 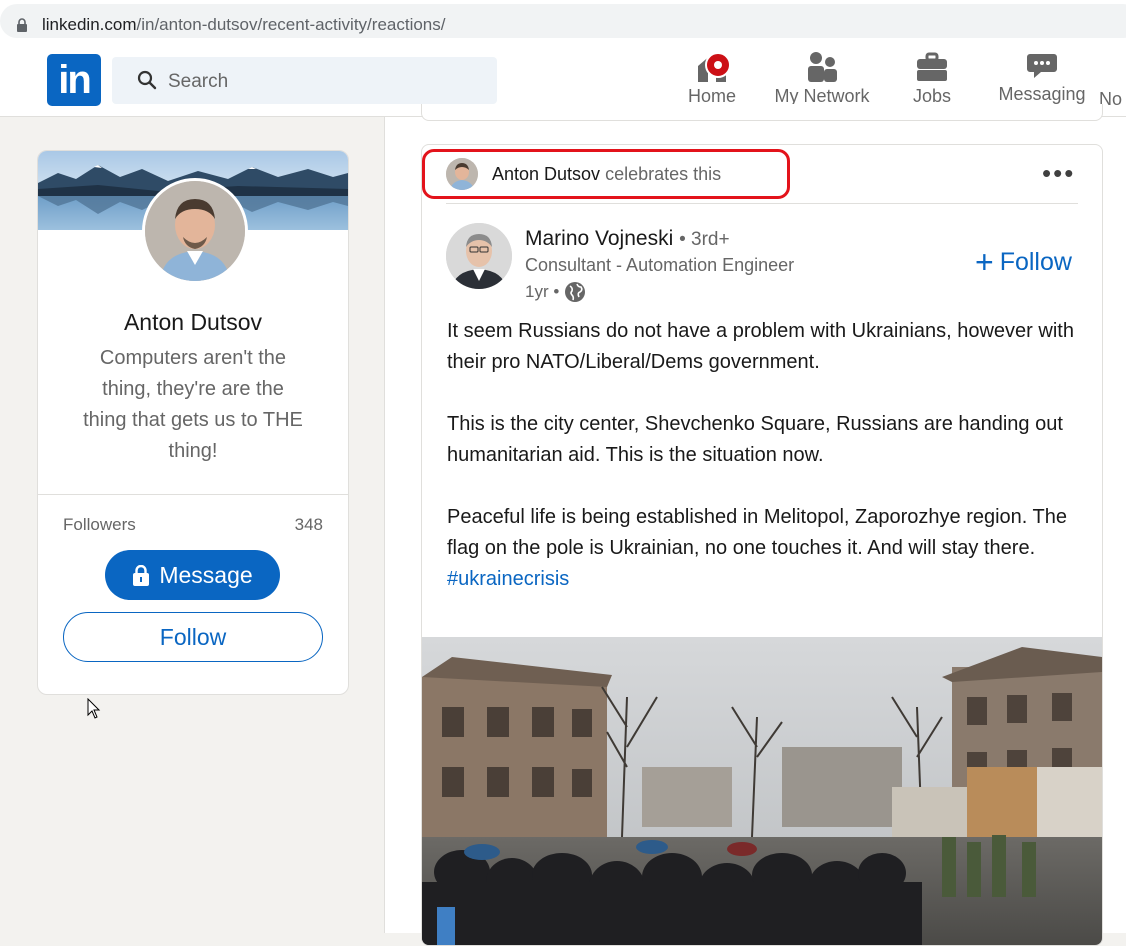 What do you see at coordinates (147, 80) in the screenshot?
I see `search-icon` at bounding box center [147, 80].